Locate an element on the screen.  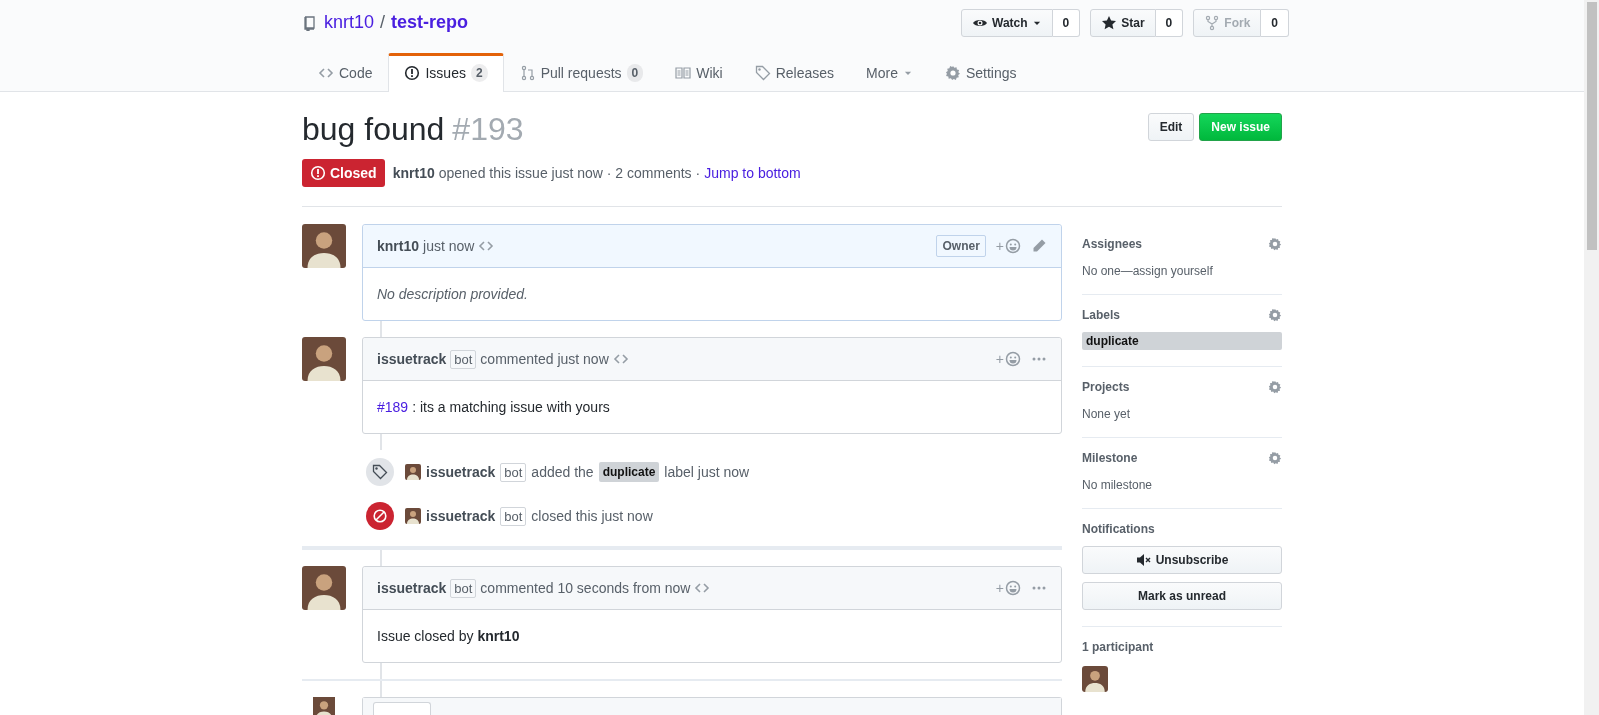
fork-icon is located at coordinates (1212, 22).